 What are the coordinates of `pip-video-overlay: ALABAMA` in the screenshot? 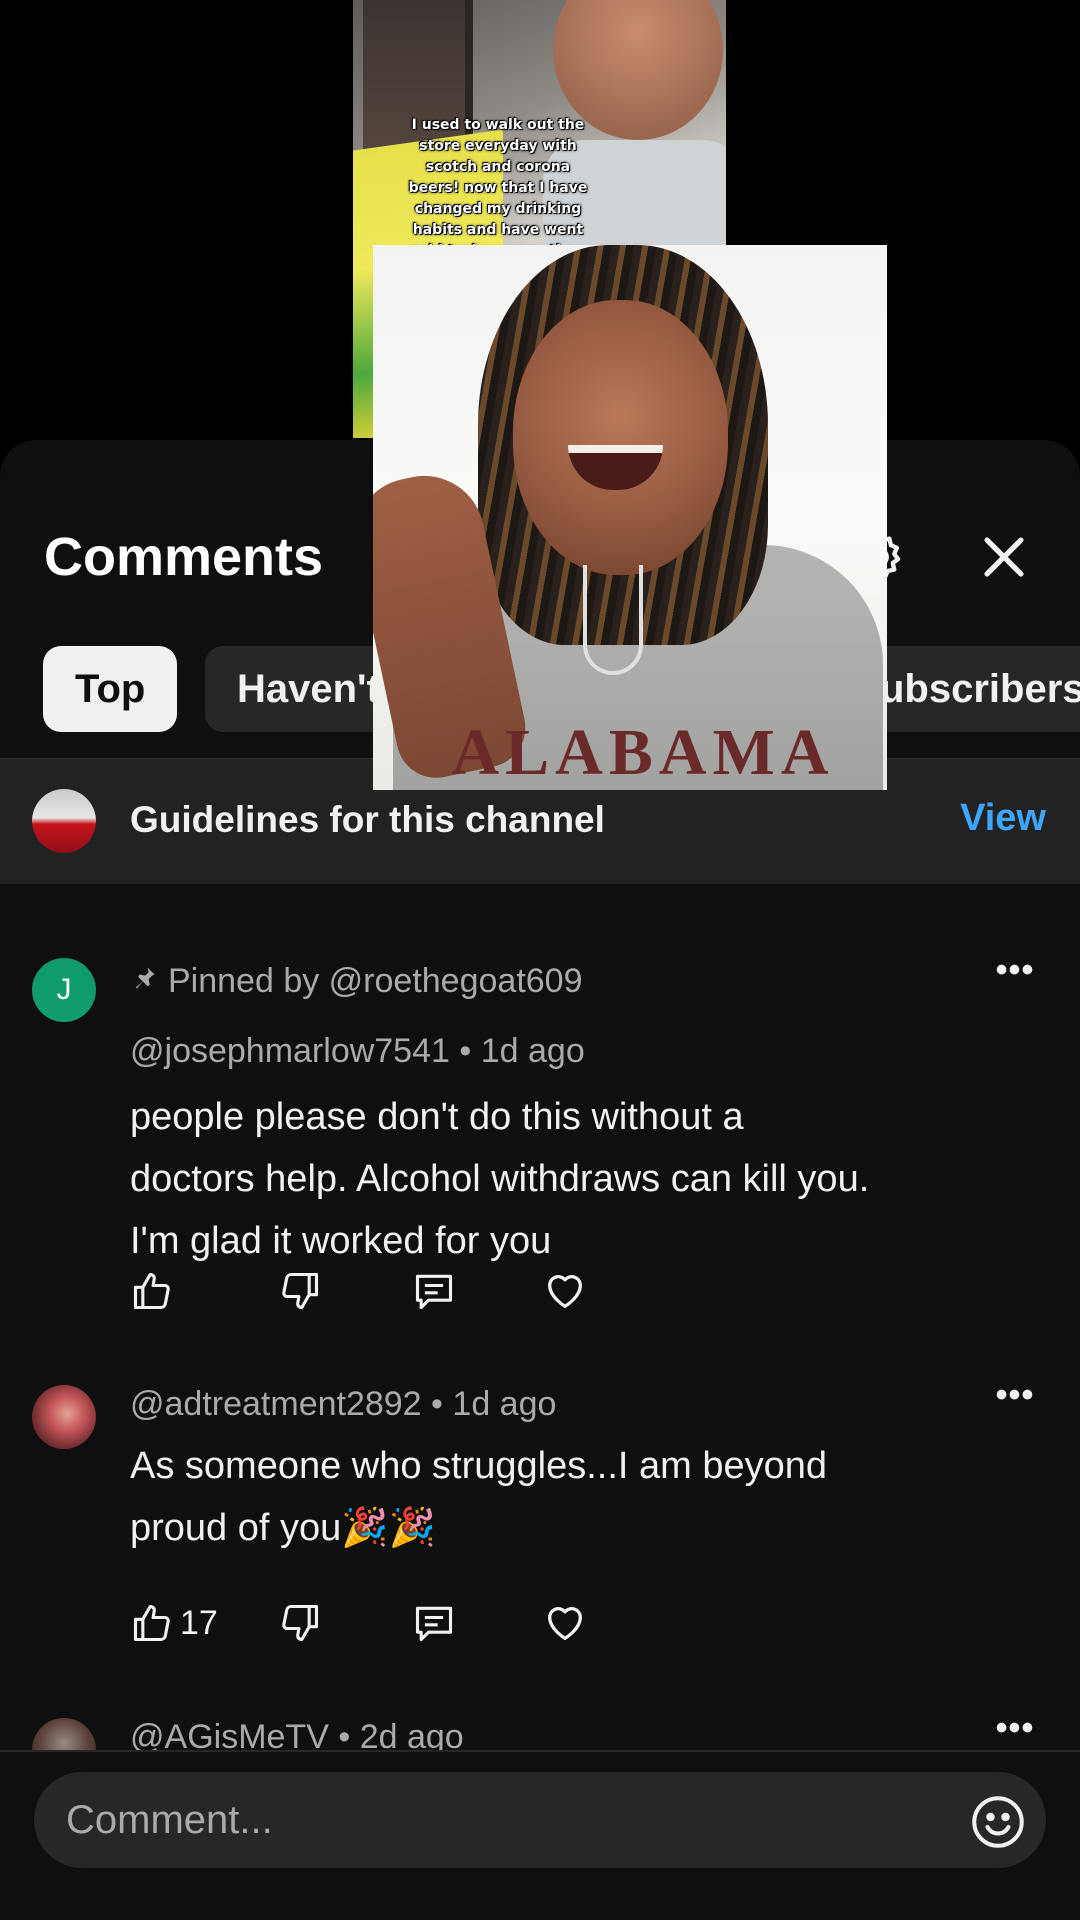 It's located at (630, 517).